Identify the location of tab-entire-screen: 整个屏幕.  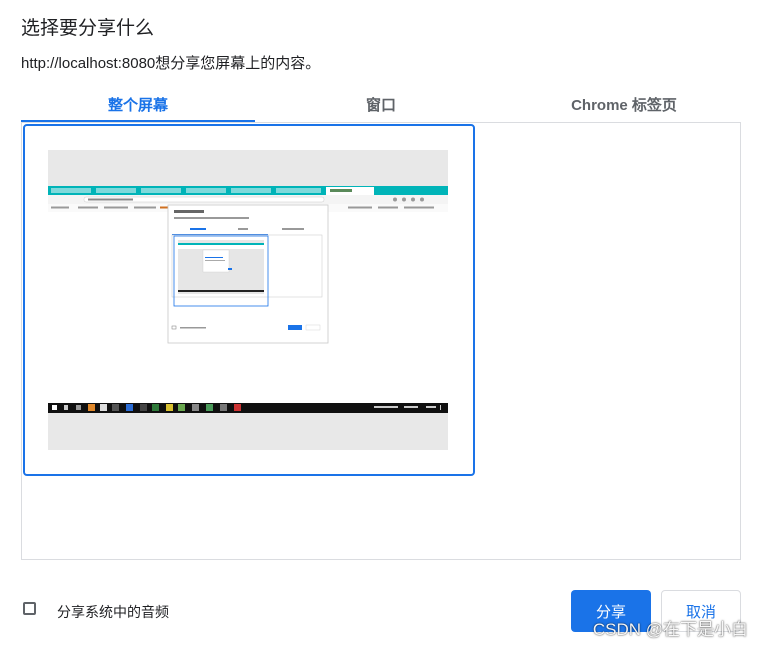
(138, 105).